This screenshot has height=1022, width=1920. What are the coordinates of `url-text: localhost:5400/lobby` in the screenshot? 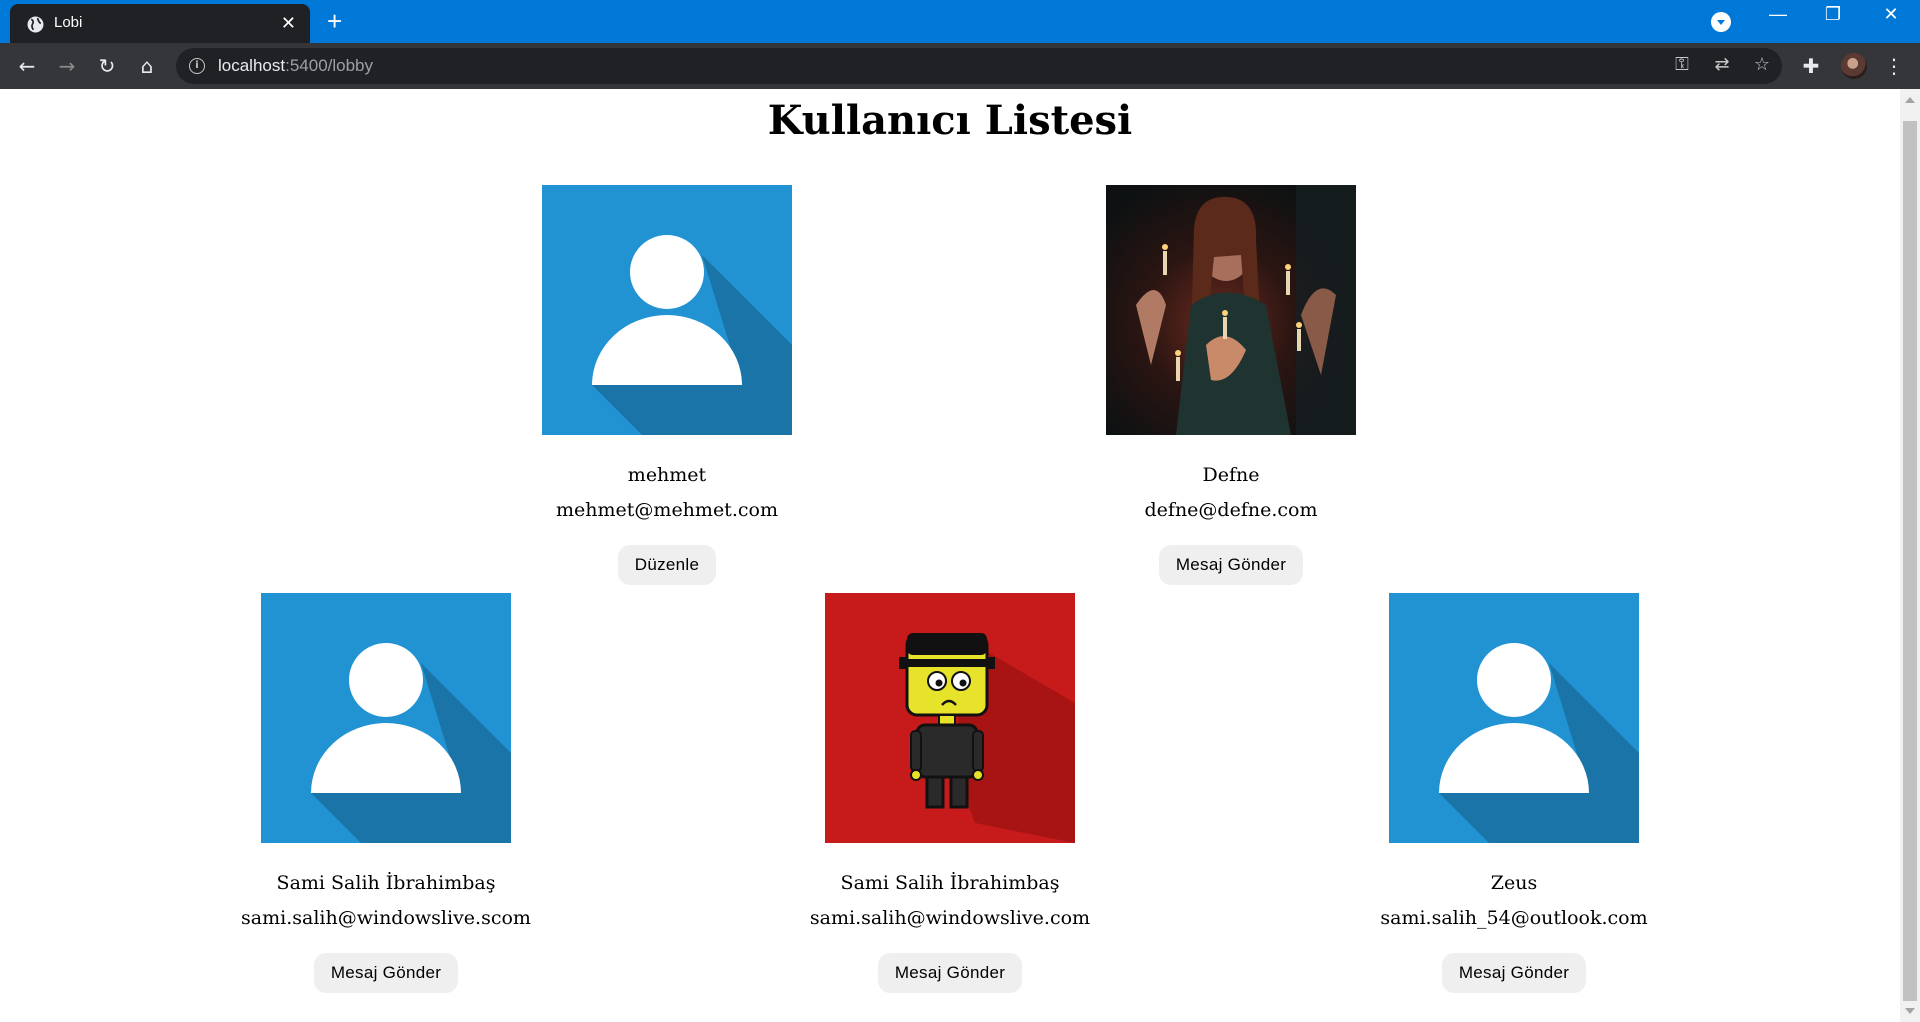 It's located at (295, 66).